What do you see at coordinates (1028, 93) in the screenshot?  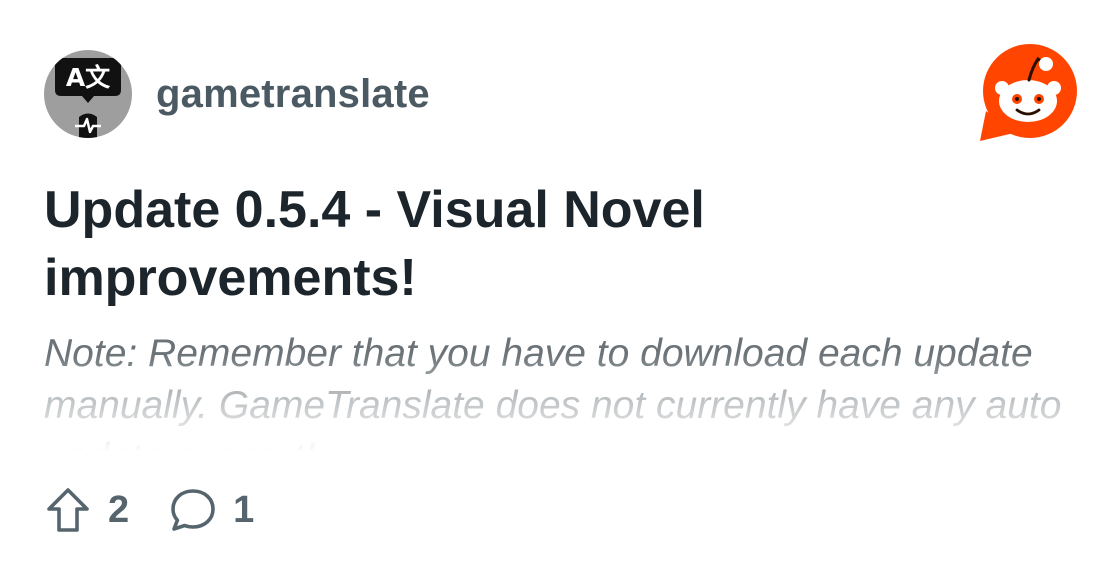 I see `reddit-logo-icon` at bounding box center [1028, 93].